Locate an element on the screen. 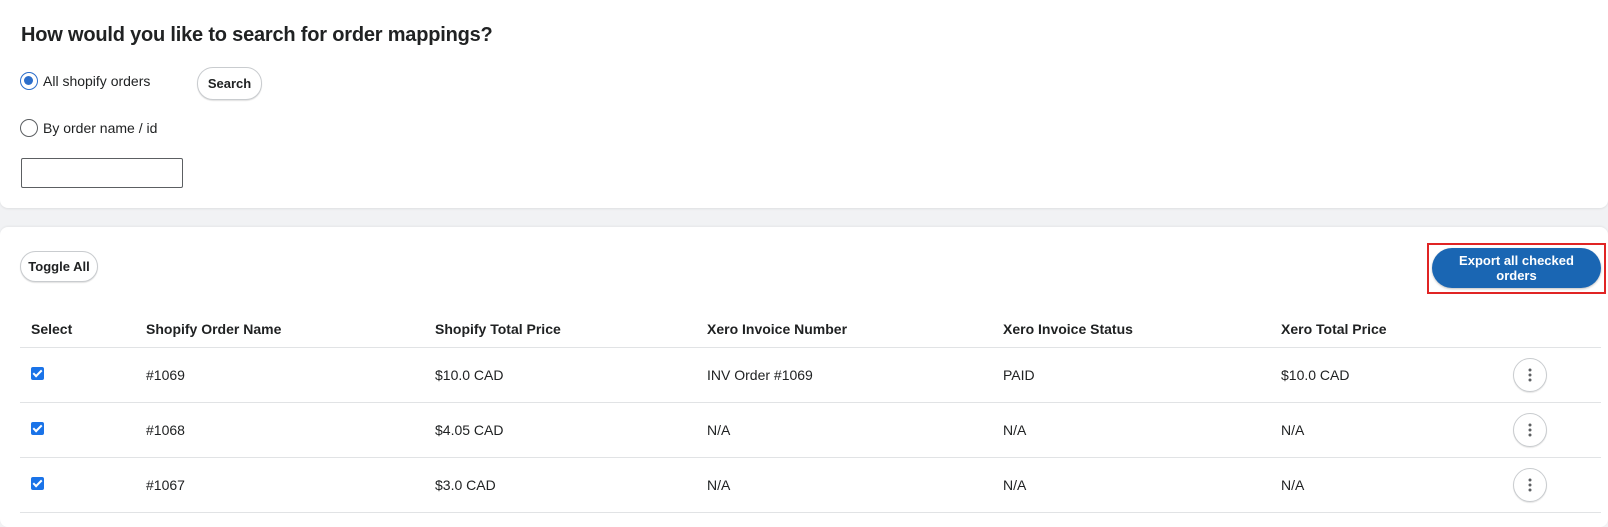  radio-label: All shopify orders is located at coordinates (97, 81).